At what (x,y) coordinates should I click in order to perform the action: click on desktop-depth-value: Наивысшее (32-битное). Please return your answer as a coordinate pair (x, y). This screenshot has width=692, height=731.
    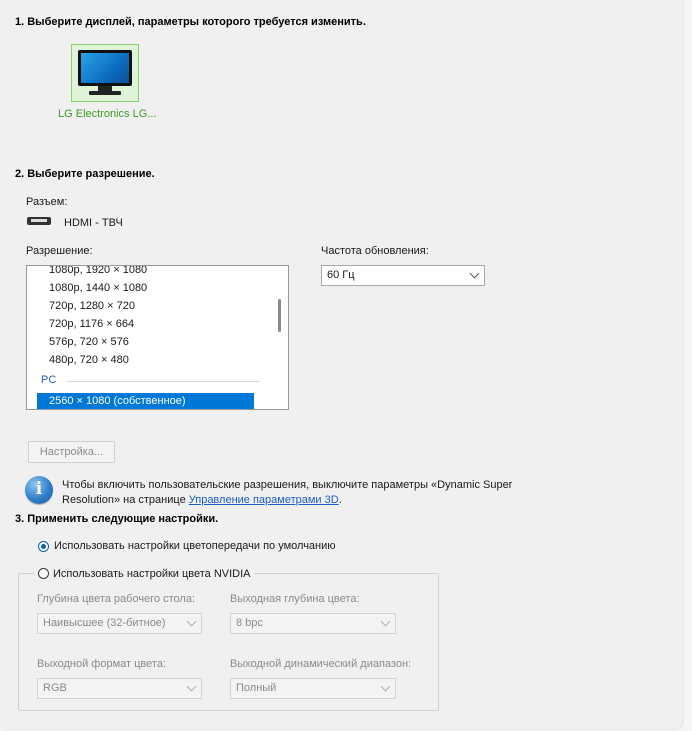
    Looking at the image, I should click on (104, 623).